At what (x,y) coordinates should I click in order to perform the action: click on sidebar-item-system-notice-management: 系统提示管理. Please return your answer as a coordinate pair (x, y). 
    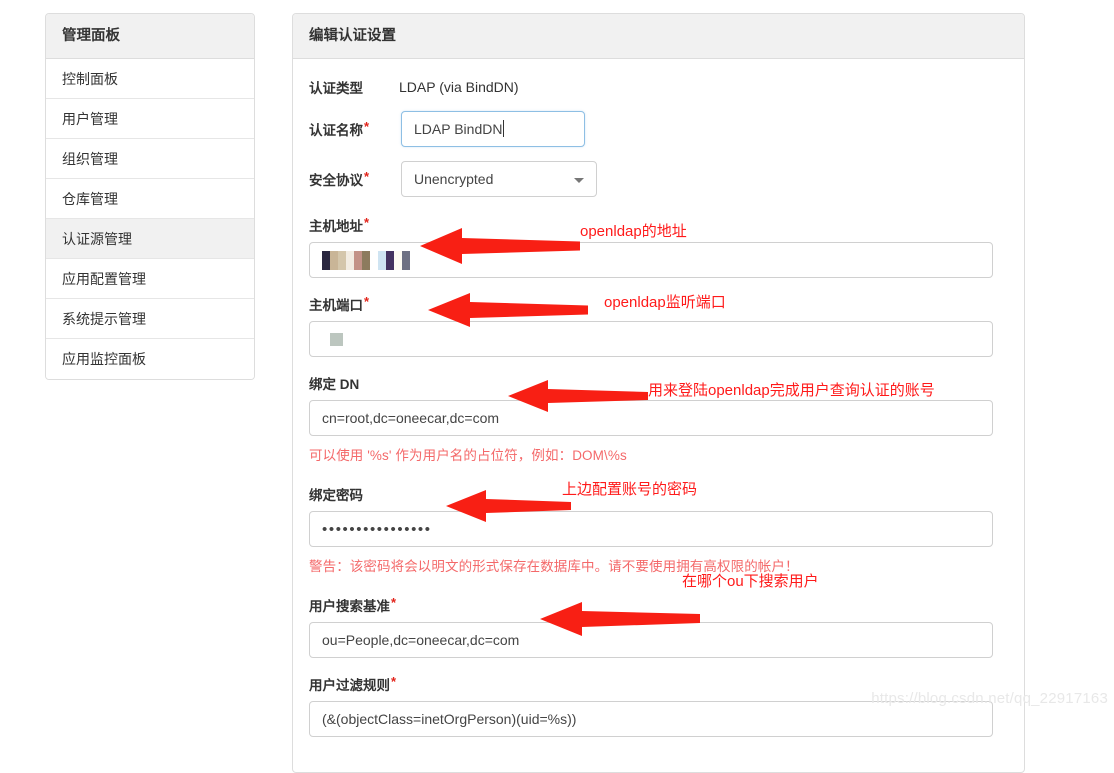
    Looking at the image, I should click on (150, 319).